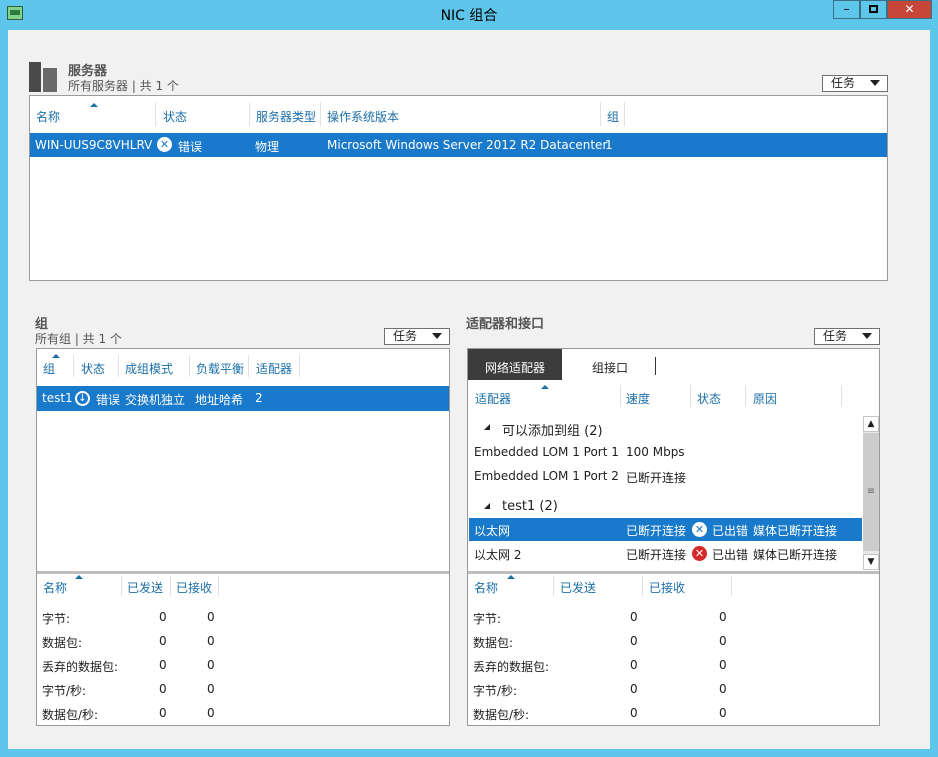 The height and width of the screenshot is (757, 938). I want to click on table-row: 以太网 已断开连接 ✕ 已出错 媒体已断开连接, so click(665, 529).